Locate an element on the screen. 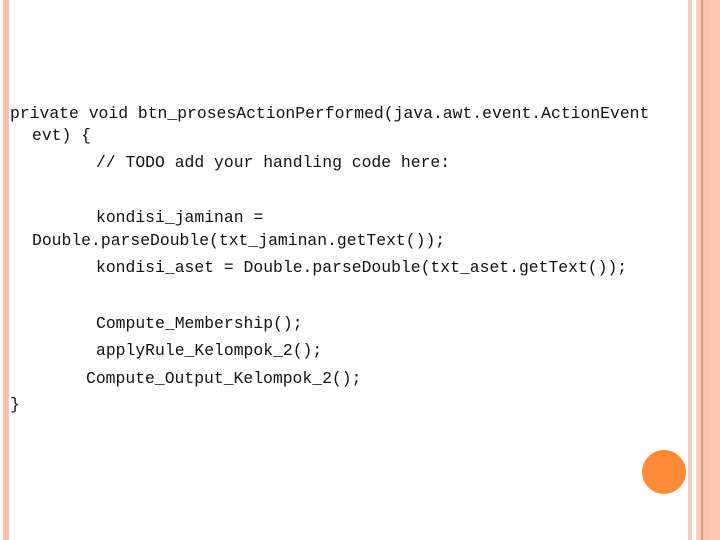 This screenshot has height=540, width=720. orange-circle-decoration is located at coordinates (664, 472).